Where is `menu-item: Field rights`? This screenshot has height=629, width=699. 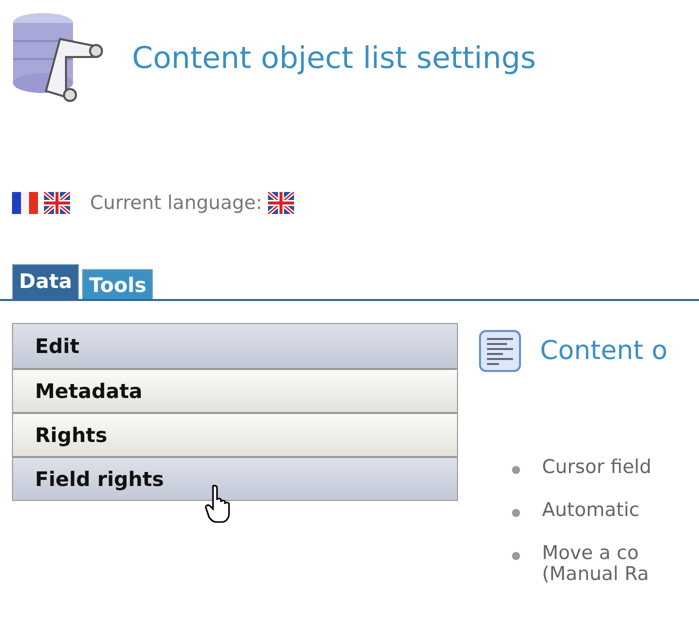 menu-item: Field rights is located at coordinates (235, 478).